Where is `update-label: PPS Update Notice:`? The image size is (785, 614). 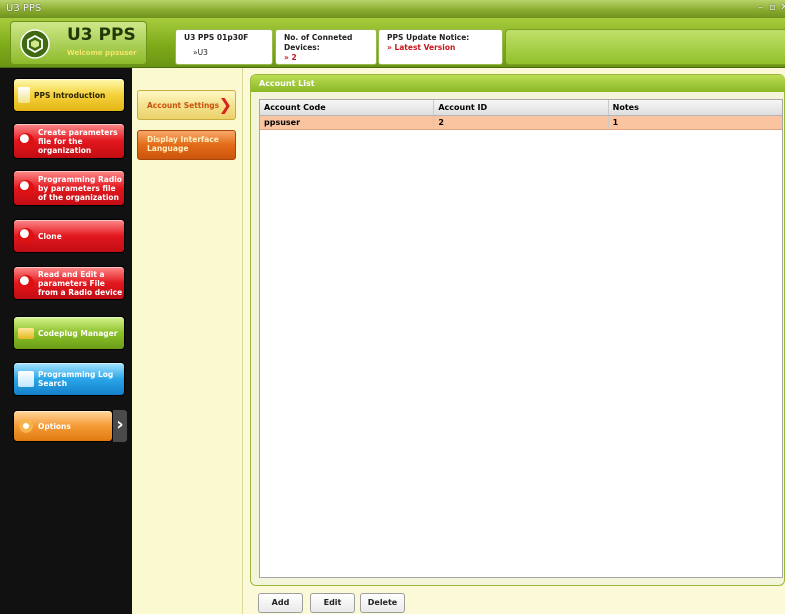
update-label: PPS Update Notice: is located at coordinates (428, 37).